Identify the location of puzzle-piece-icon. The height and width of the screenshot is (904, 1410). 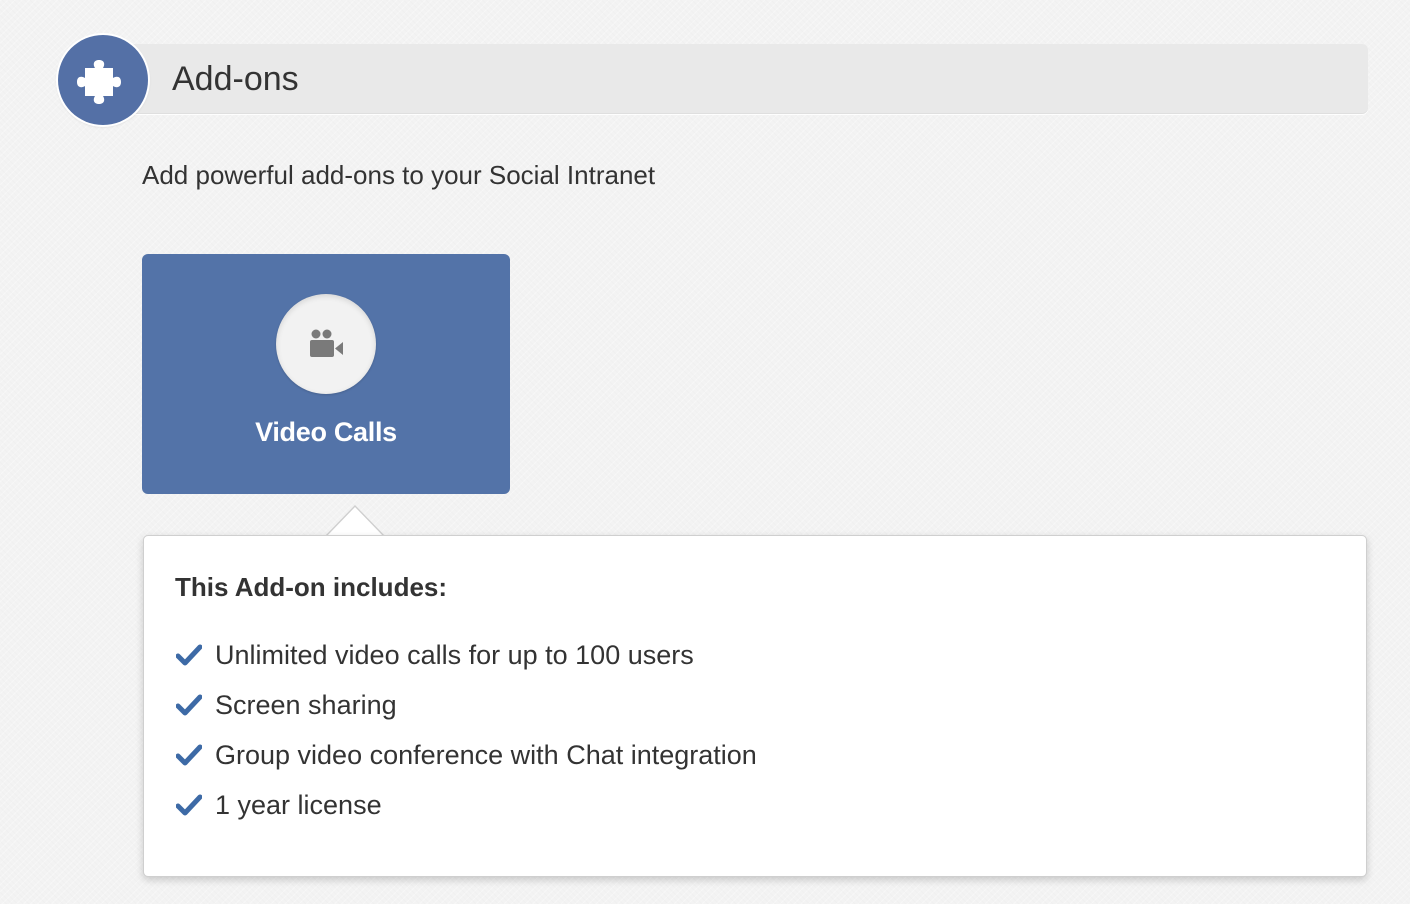
(99, 82).